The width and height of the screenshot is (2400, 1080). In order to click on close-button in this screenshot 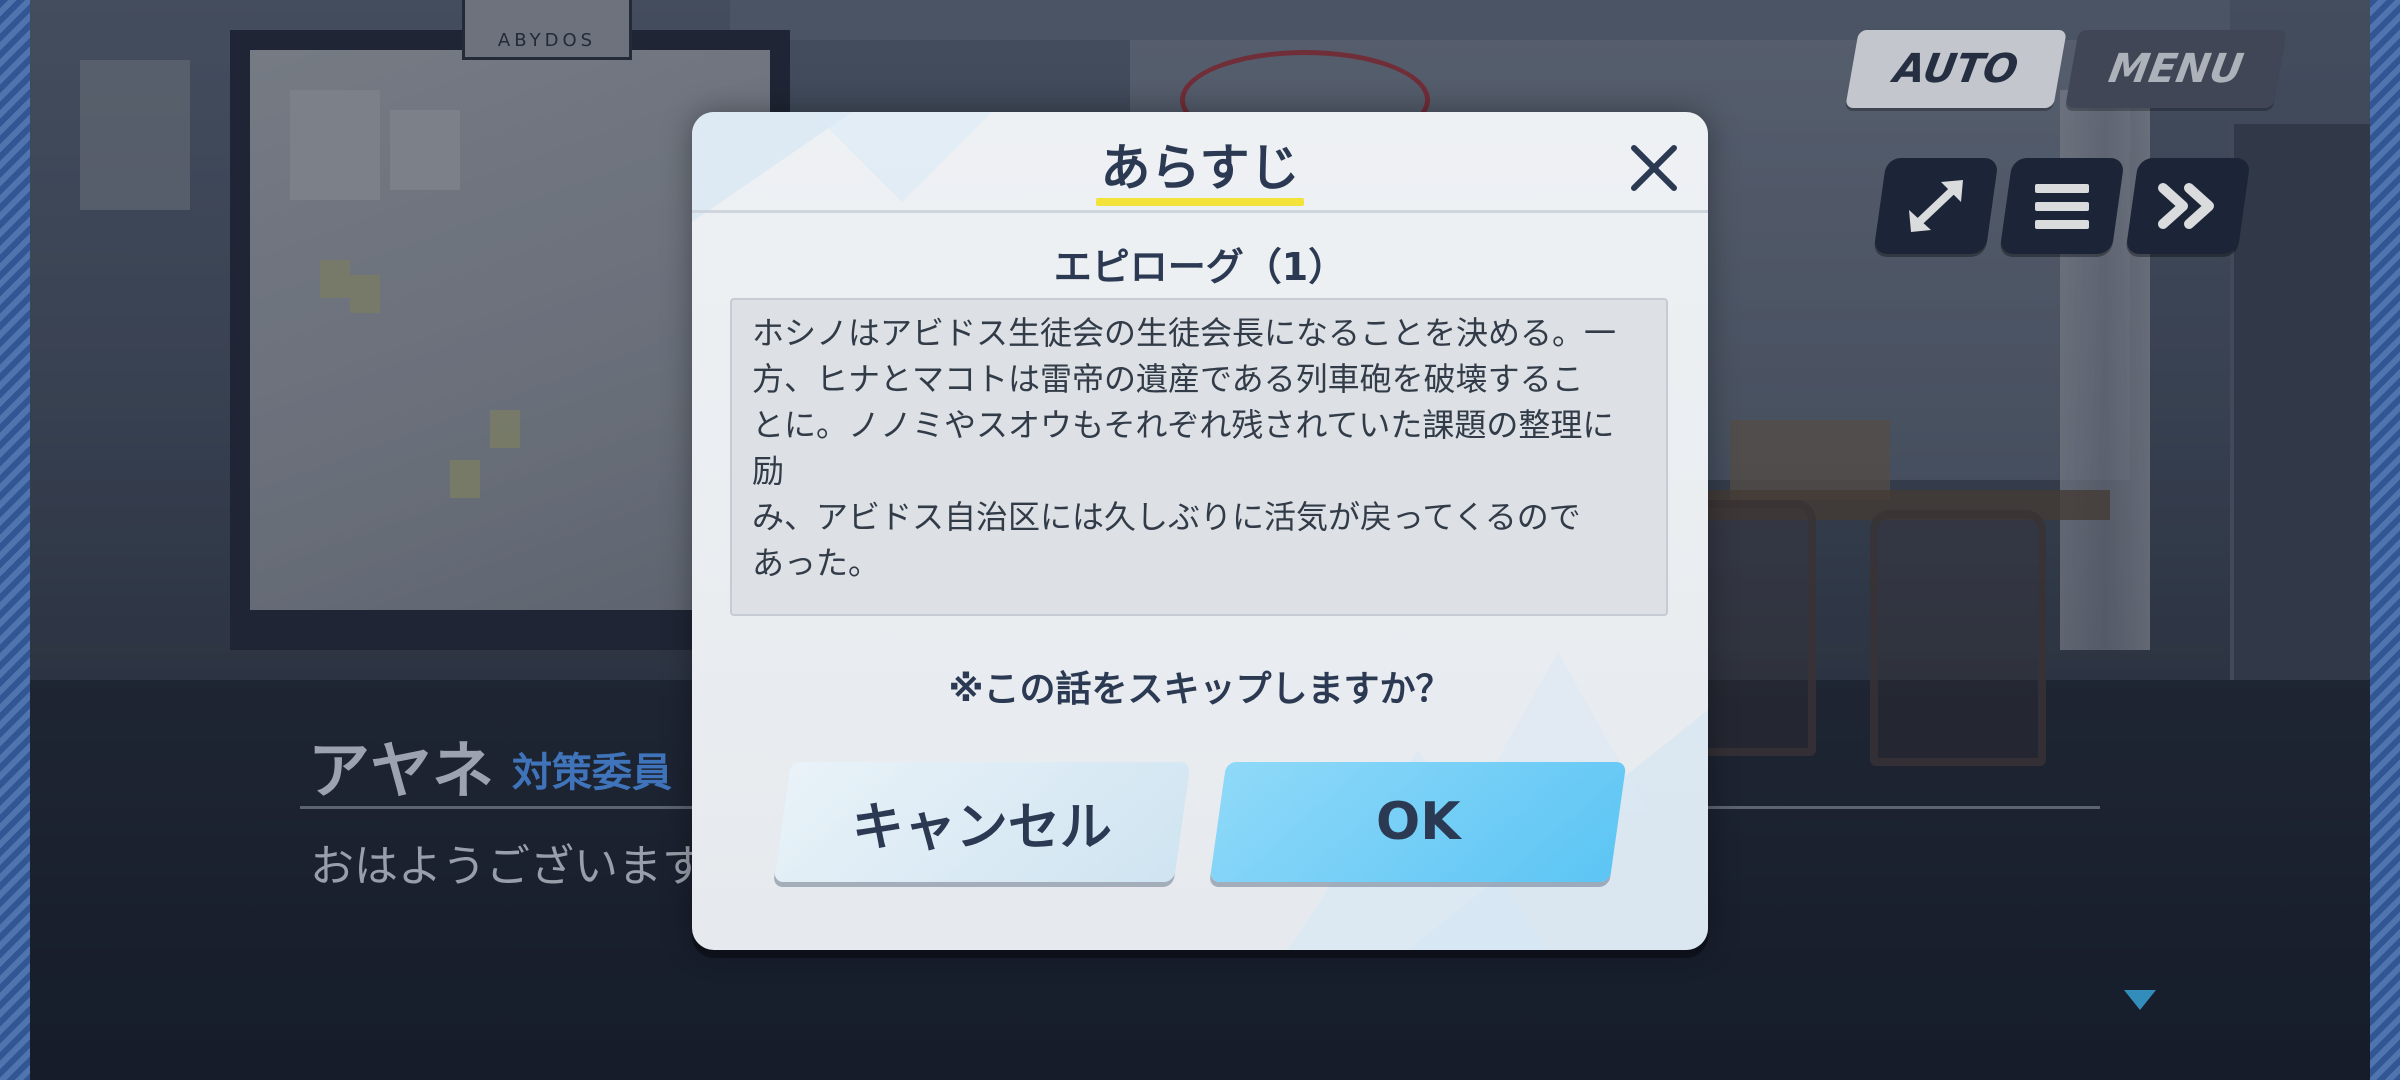, I will do `click(1654, 168)`.